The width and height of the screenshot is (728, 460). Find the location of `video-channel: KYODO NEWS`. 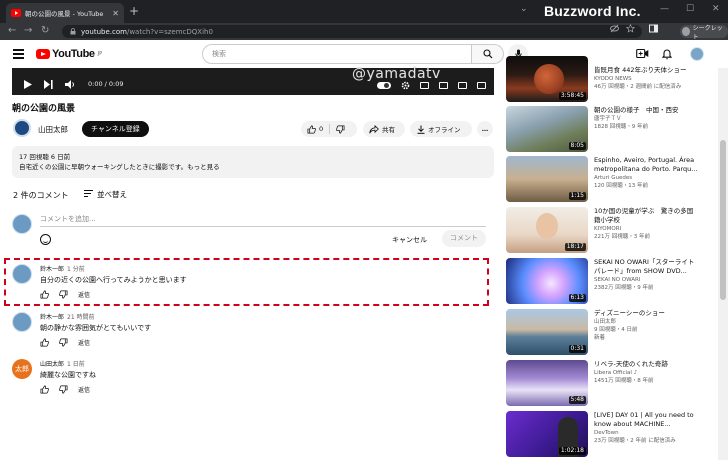

video-channel: KYODO NEWS is located at coordinates (646, 79).